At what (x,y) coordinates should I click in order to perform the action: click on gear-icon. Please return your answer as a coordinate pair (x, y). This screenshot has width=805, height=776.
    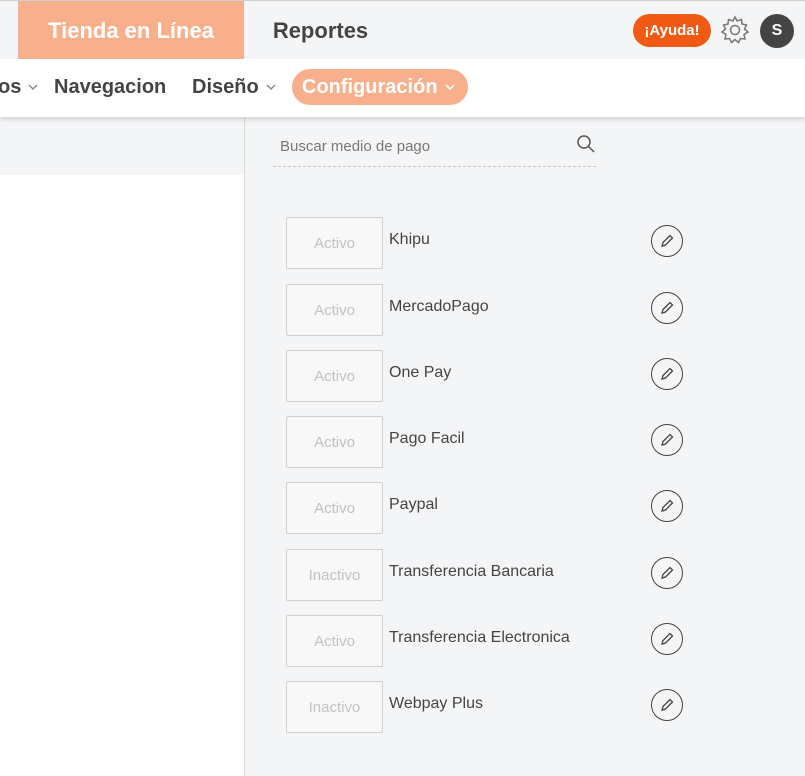
    Looking at the image, I should click on (735, 30).